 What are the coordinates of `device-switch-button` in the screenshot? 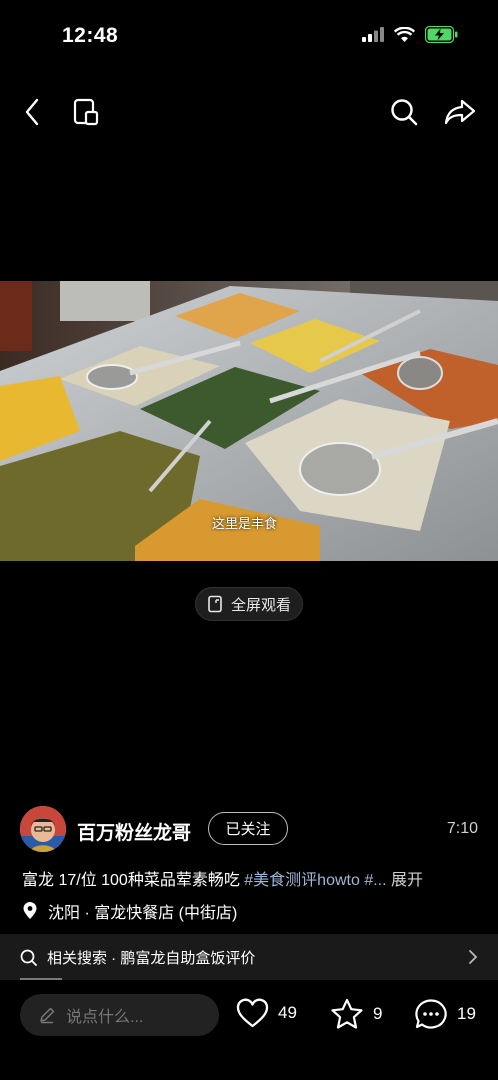 It's located at (86, 112).